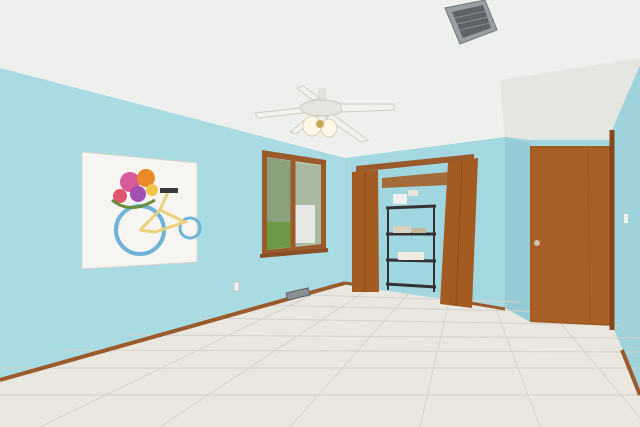  I want to click on wall-outlet, so click(236, 286).